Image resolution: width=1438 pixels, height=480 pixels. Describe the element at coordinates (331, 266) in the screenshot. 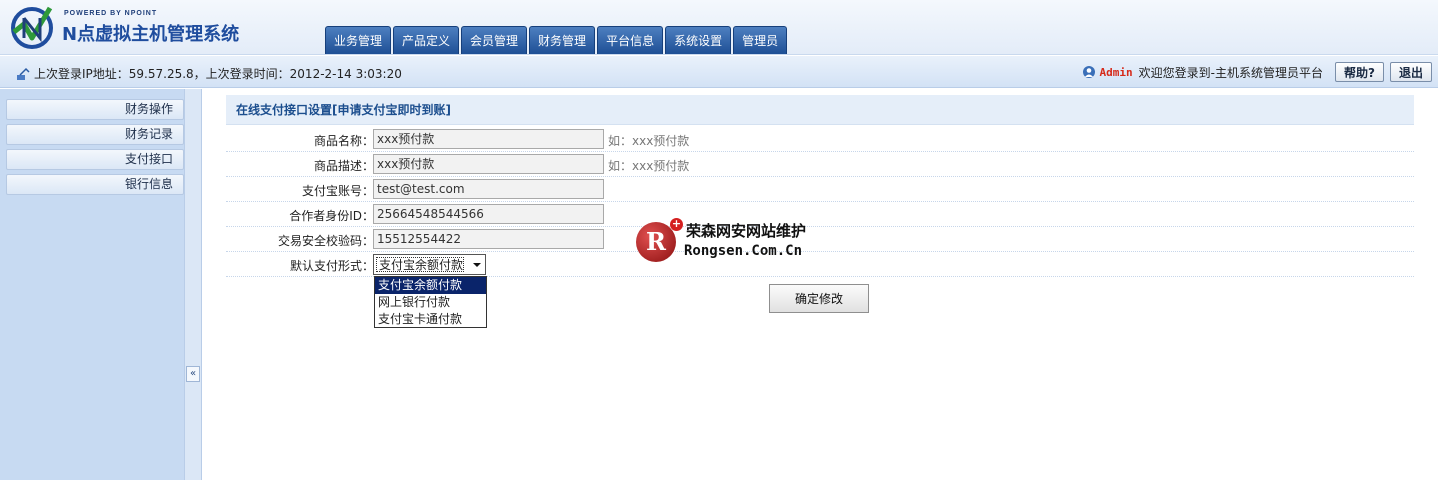

I see `payment-mode-label: 默认支付形式：` at that location.